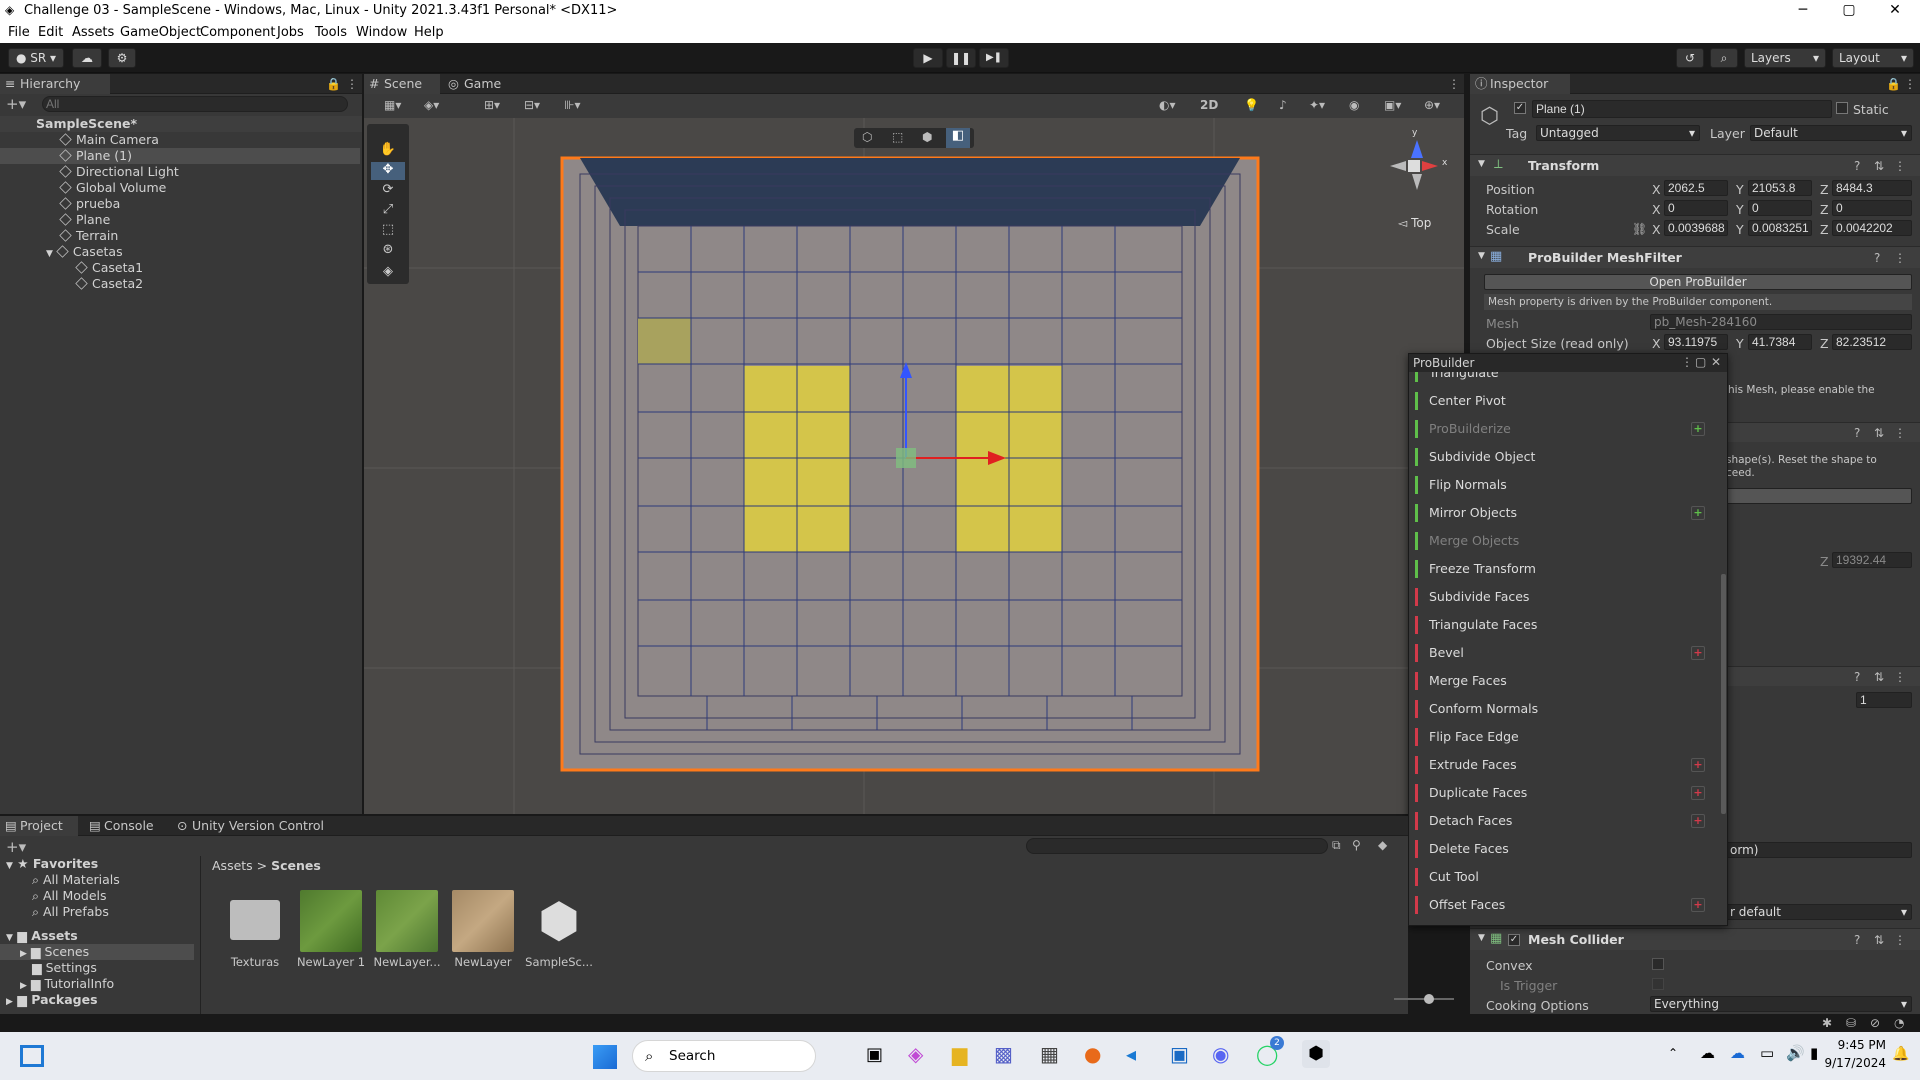 This screenshot has height=1080, width=1920. What do you see at coordinates (392, 105) in the screenshot?
I see `draw-mode-icon: ▦▾` at bounding box center [392, 105].